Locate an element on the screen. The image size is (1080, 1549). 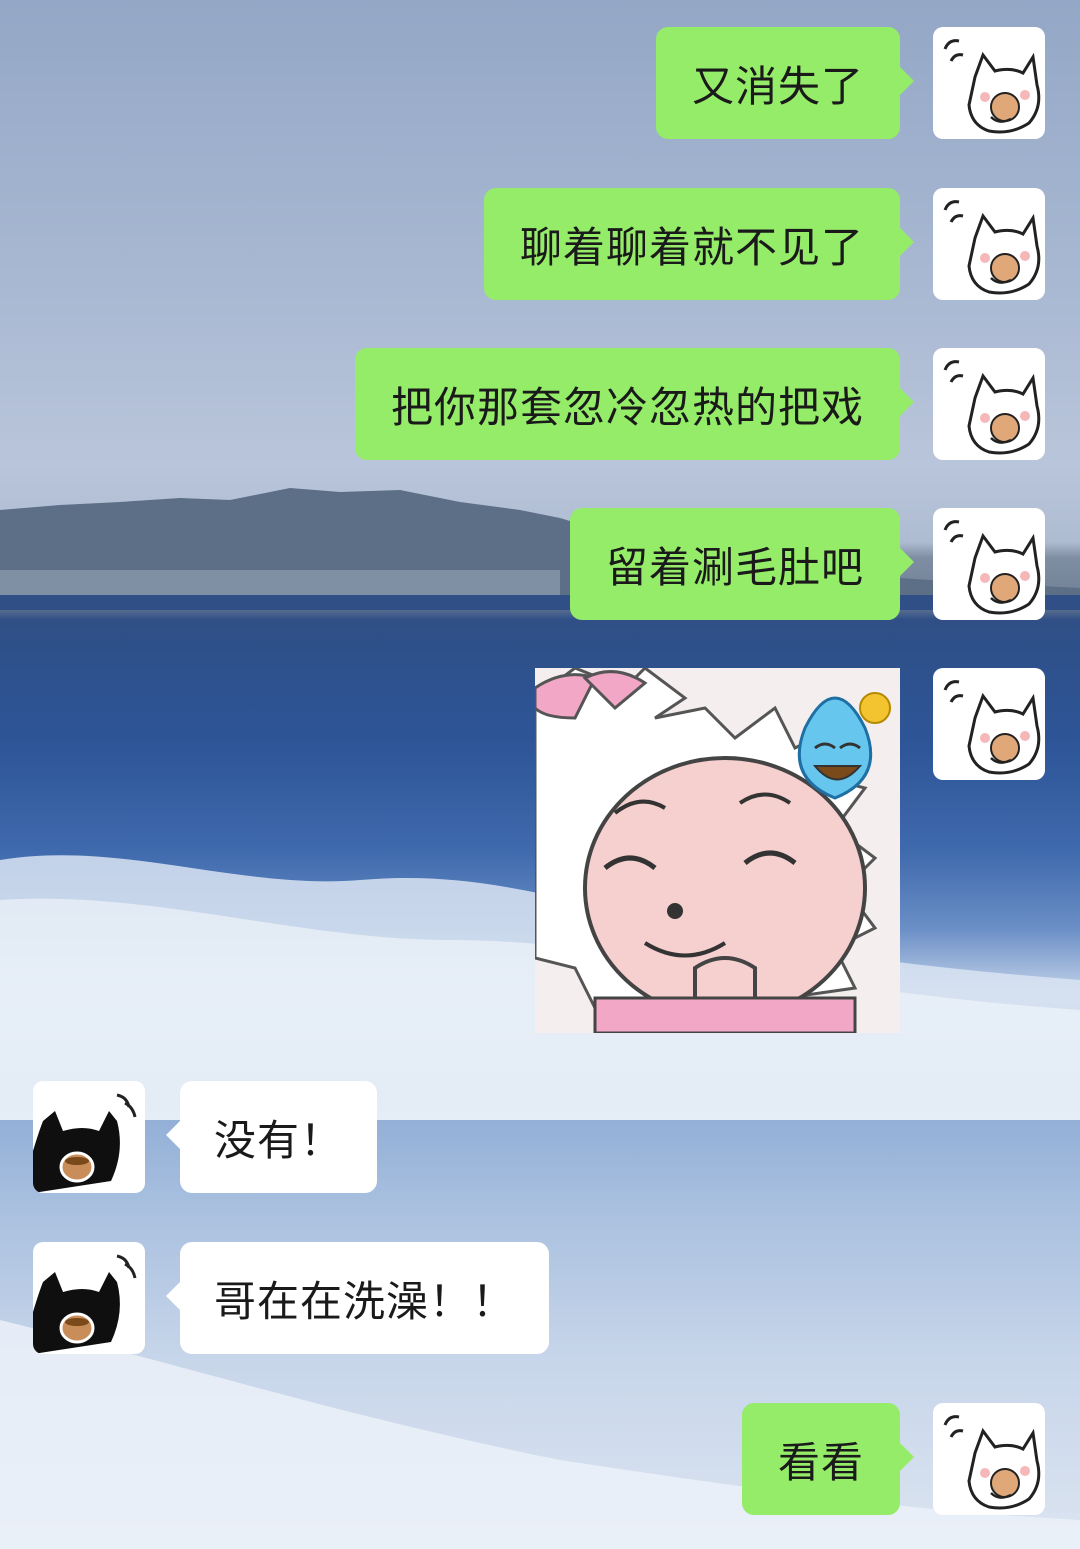
message-text: 没有！ is located at coordinates (279, 1140).